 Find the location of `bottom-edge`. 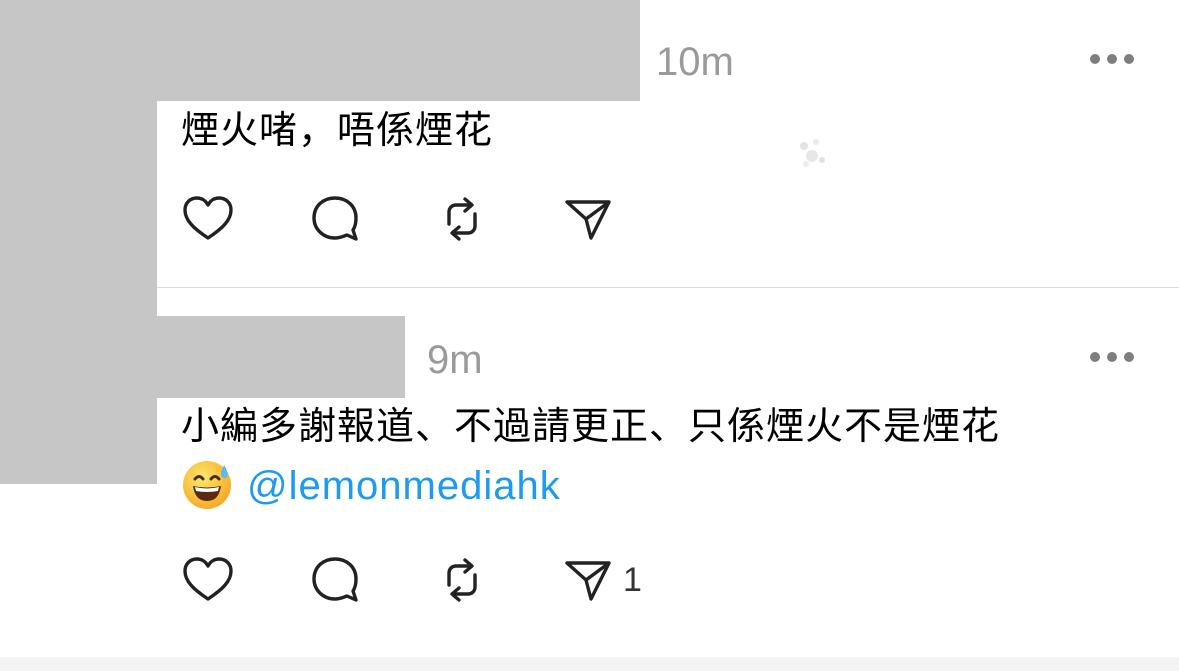

bottom-edge is located at coordinates (589, 664).